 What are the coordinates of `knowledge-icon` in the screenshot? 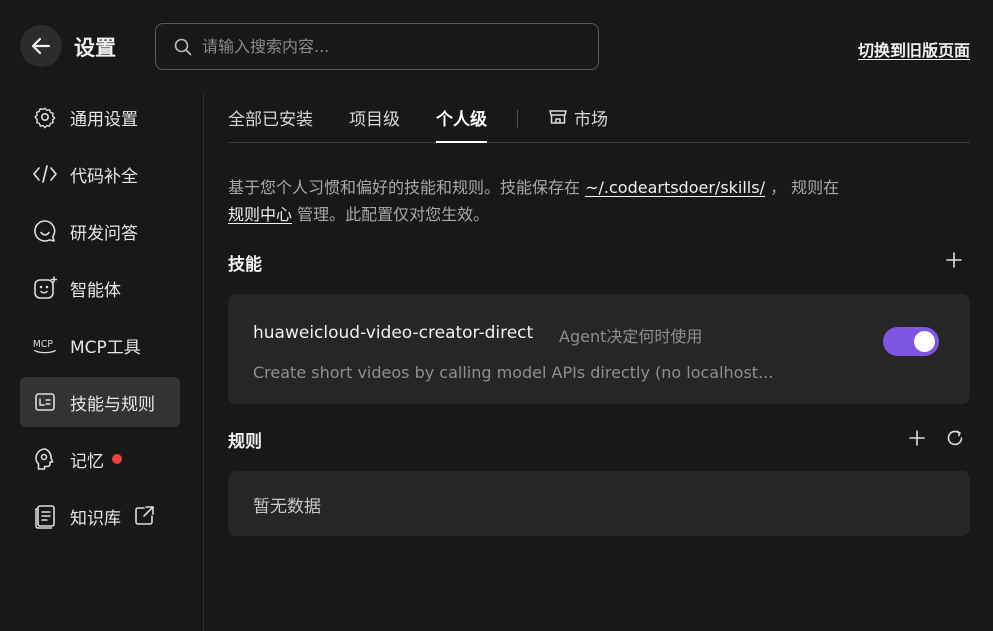 It's located at (45, 516).